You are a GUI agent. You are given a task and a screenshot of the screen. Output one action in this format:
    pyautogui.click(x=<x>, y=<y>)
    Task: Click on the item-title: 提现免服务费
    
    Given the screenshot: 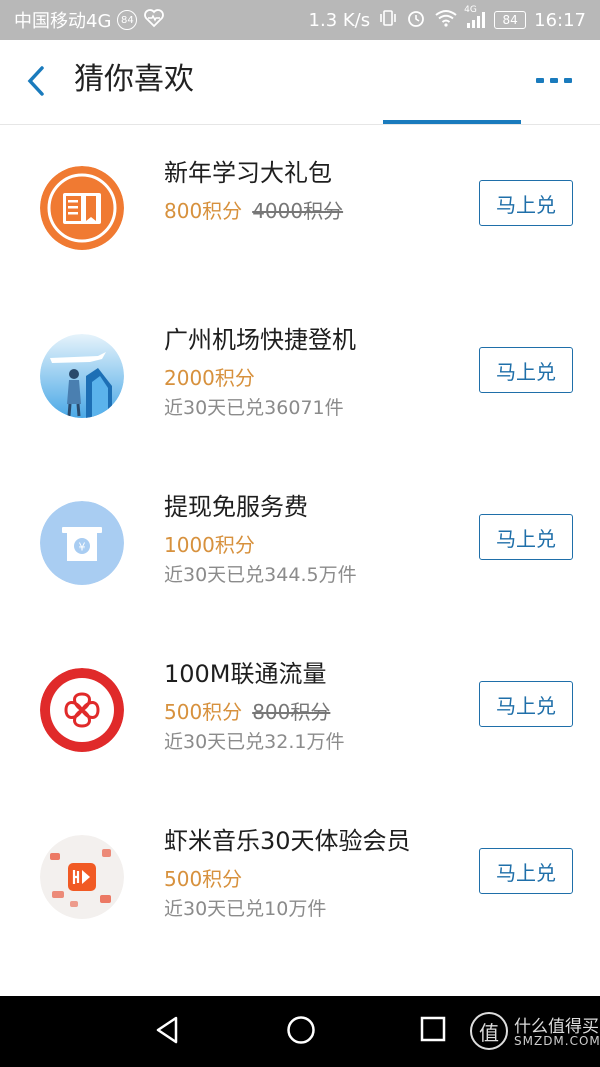 What is the action you would take?
    pyautogui.click(x=236, y=507)
    